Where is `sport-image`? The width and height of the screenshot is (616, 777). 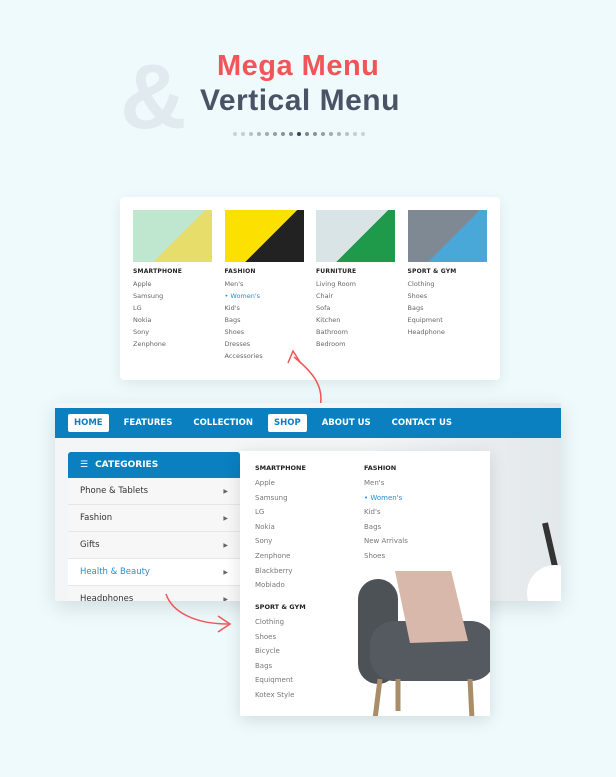
sport-image is located at coordinates (447, 236).